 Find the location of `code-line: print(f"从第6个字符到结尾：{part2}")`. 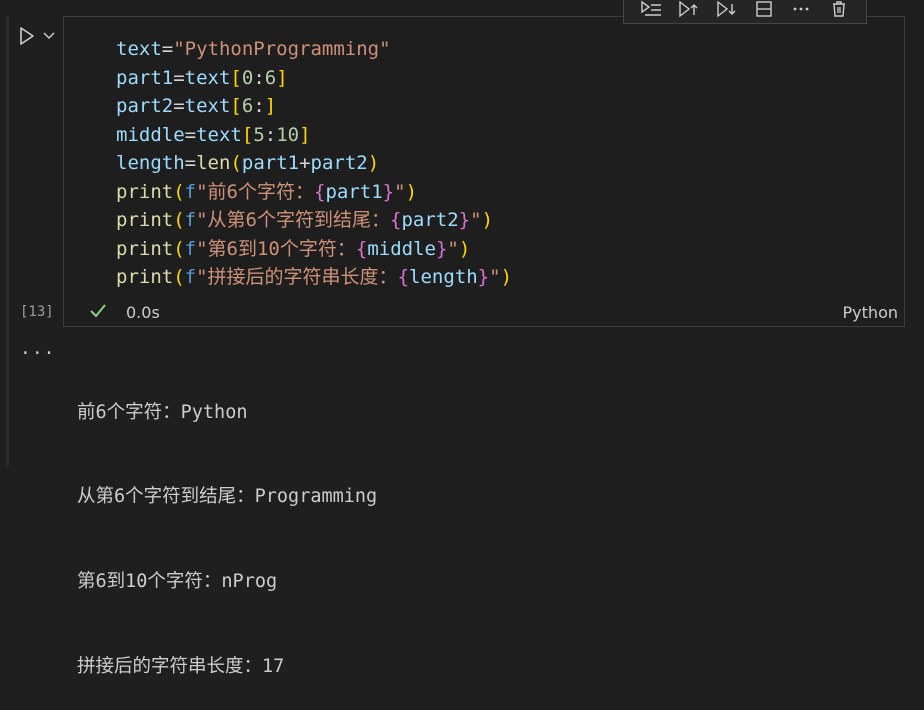

code-line: print(f"从第6个字符到结尾：{part2}") is located at coordinates (314, 220).